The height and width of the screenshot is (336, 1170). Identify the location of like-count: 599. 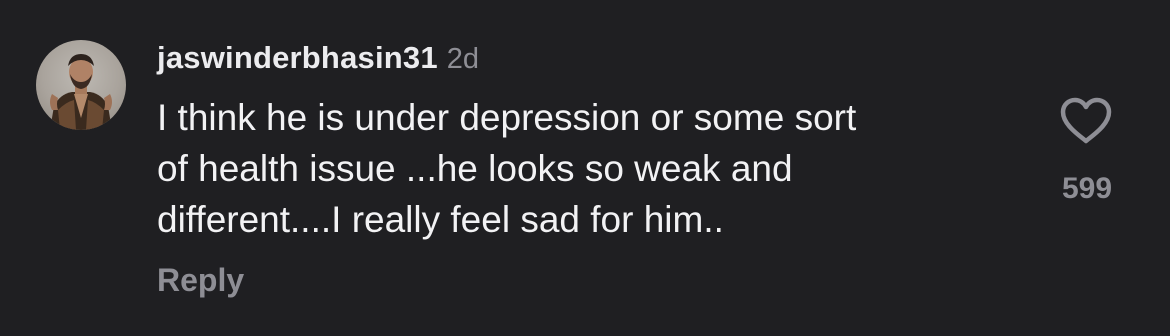
(1087, 188).